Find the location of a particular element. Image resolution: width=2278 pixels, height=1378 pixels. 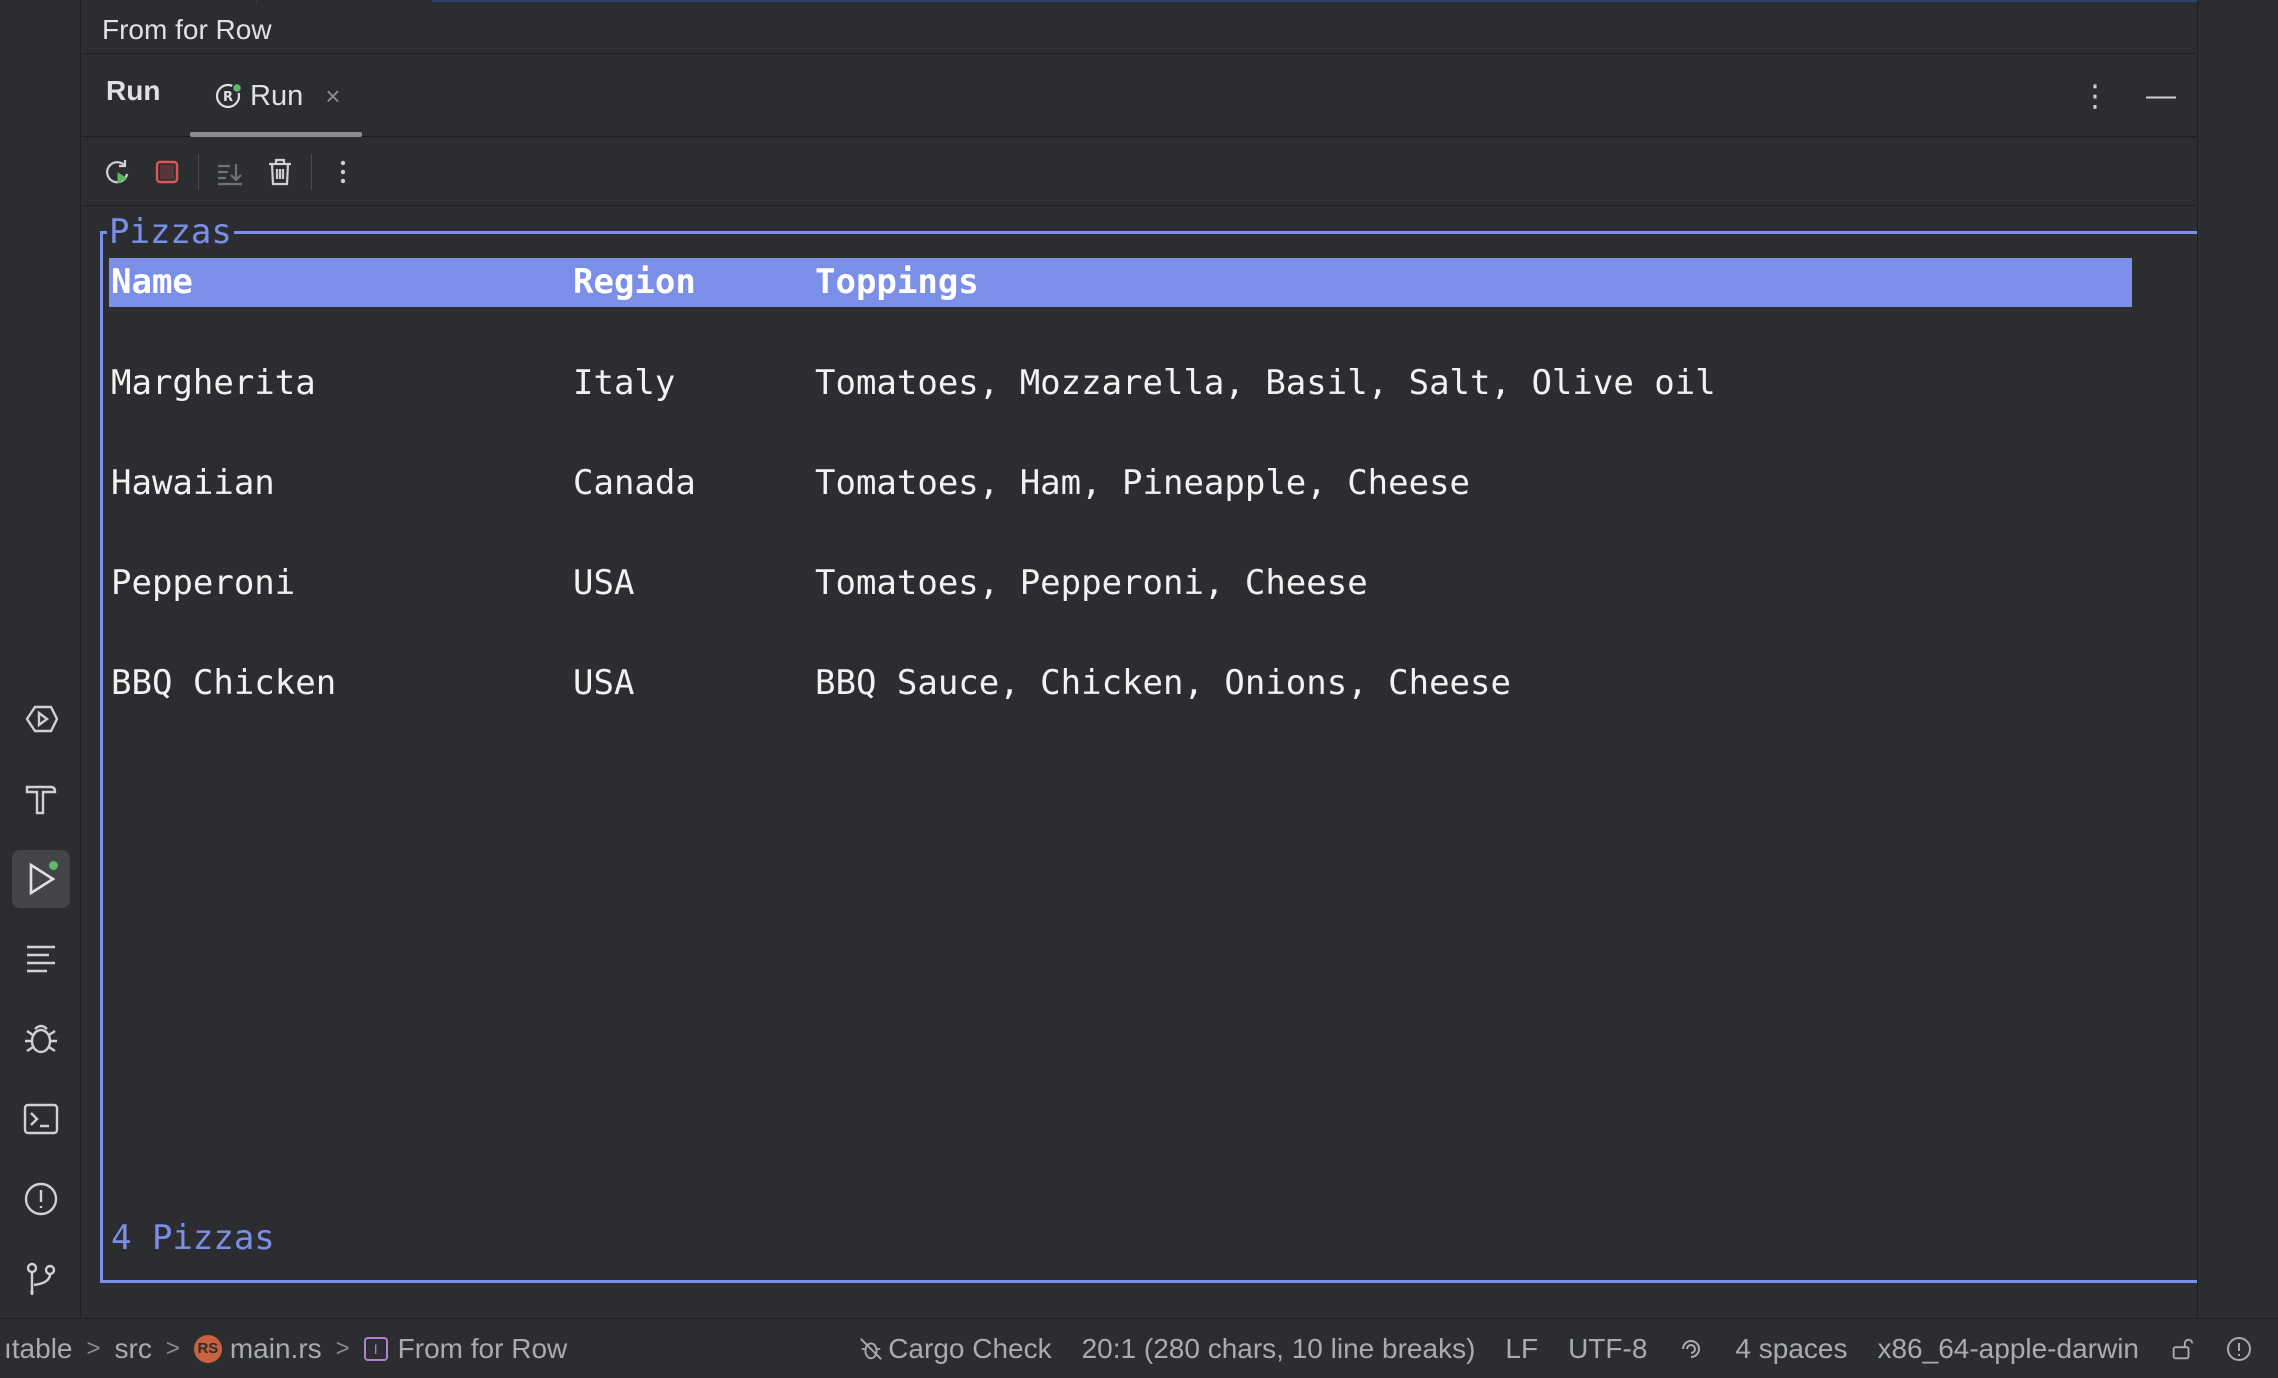

rust-run-config-icon: R is located at coordinates (228, 96).